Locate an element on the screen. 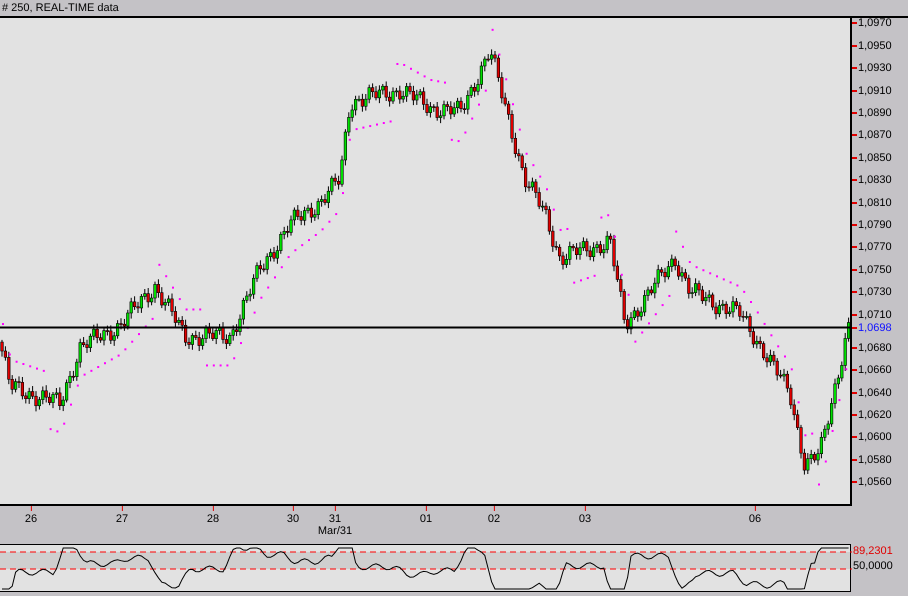  price-tick-label: 1,0790 is located at coordinates (875, 225).